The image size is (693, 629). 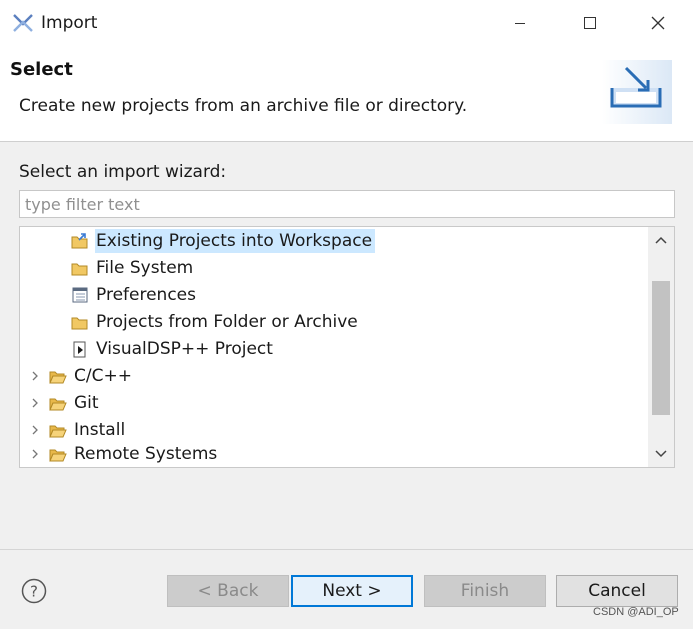 I want to click on minimize-icon, so click(x=520, y=23).